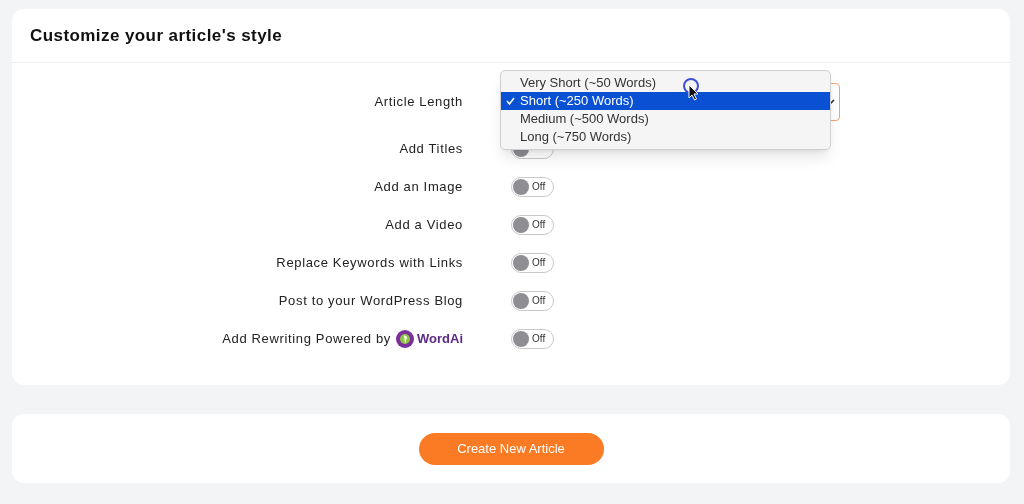 Image resolution: width=1024 pixels, height=504 pixels. What do you see at coordinates (431, 149) in the screenshot?
I see `setting-label: Add Titles` at bounding box center [431, 149].